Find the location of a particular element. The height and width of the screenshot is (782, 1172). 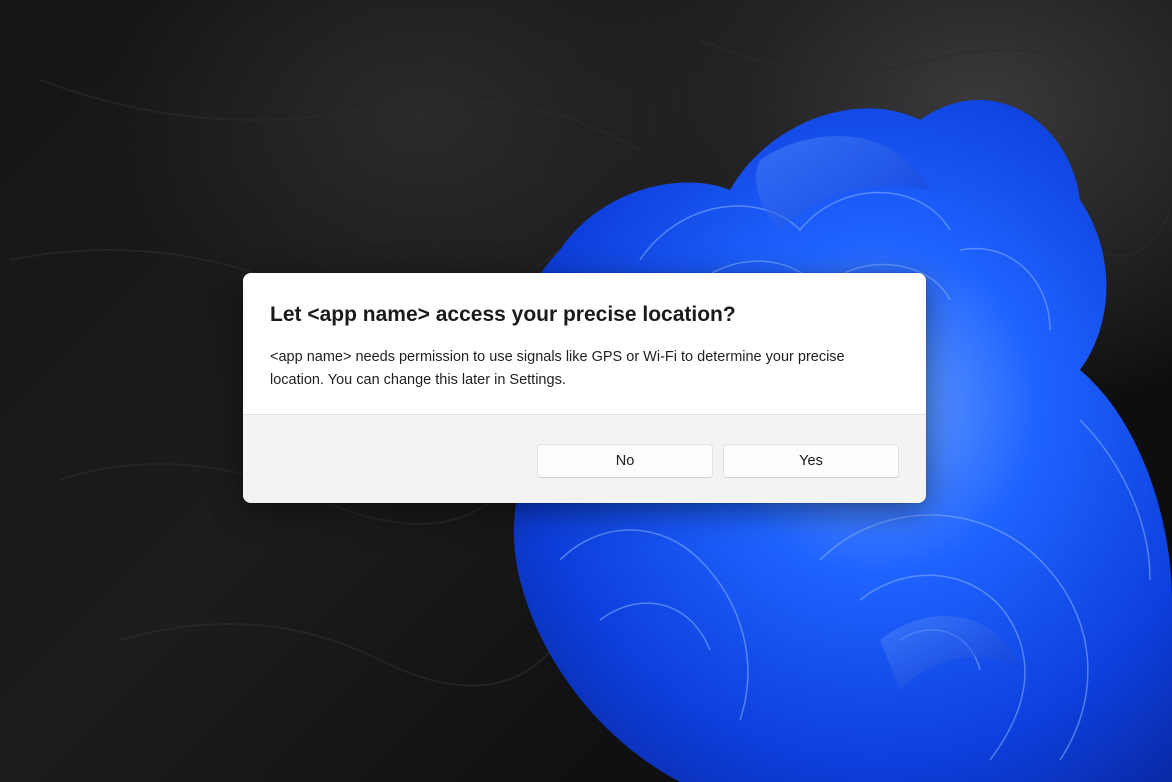

yes-button: Yes is located at coordinates (811, 461).